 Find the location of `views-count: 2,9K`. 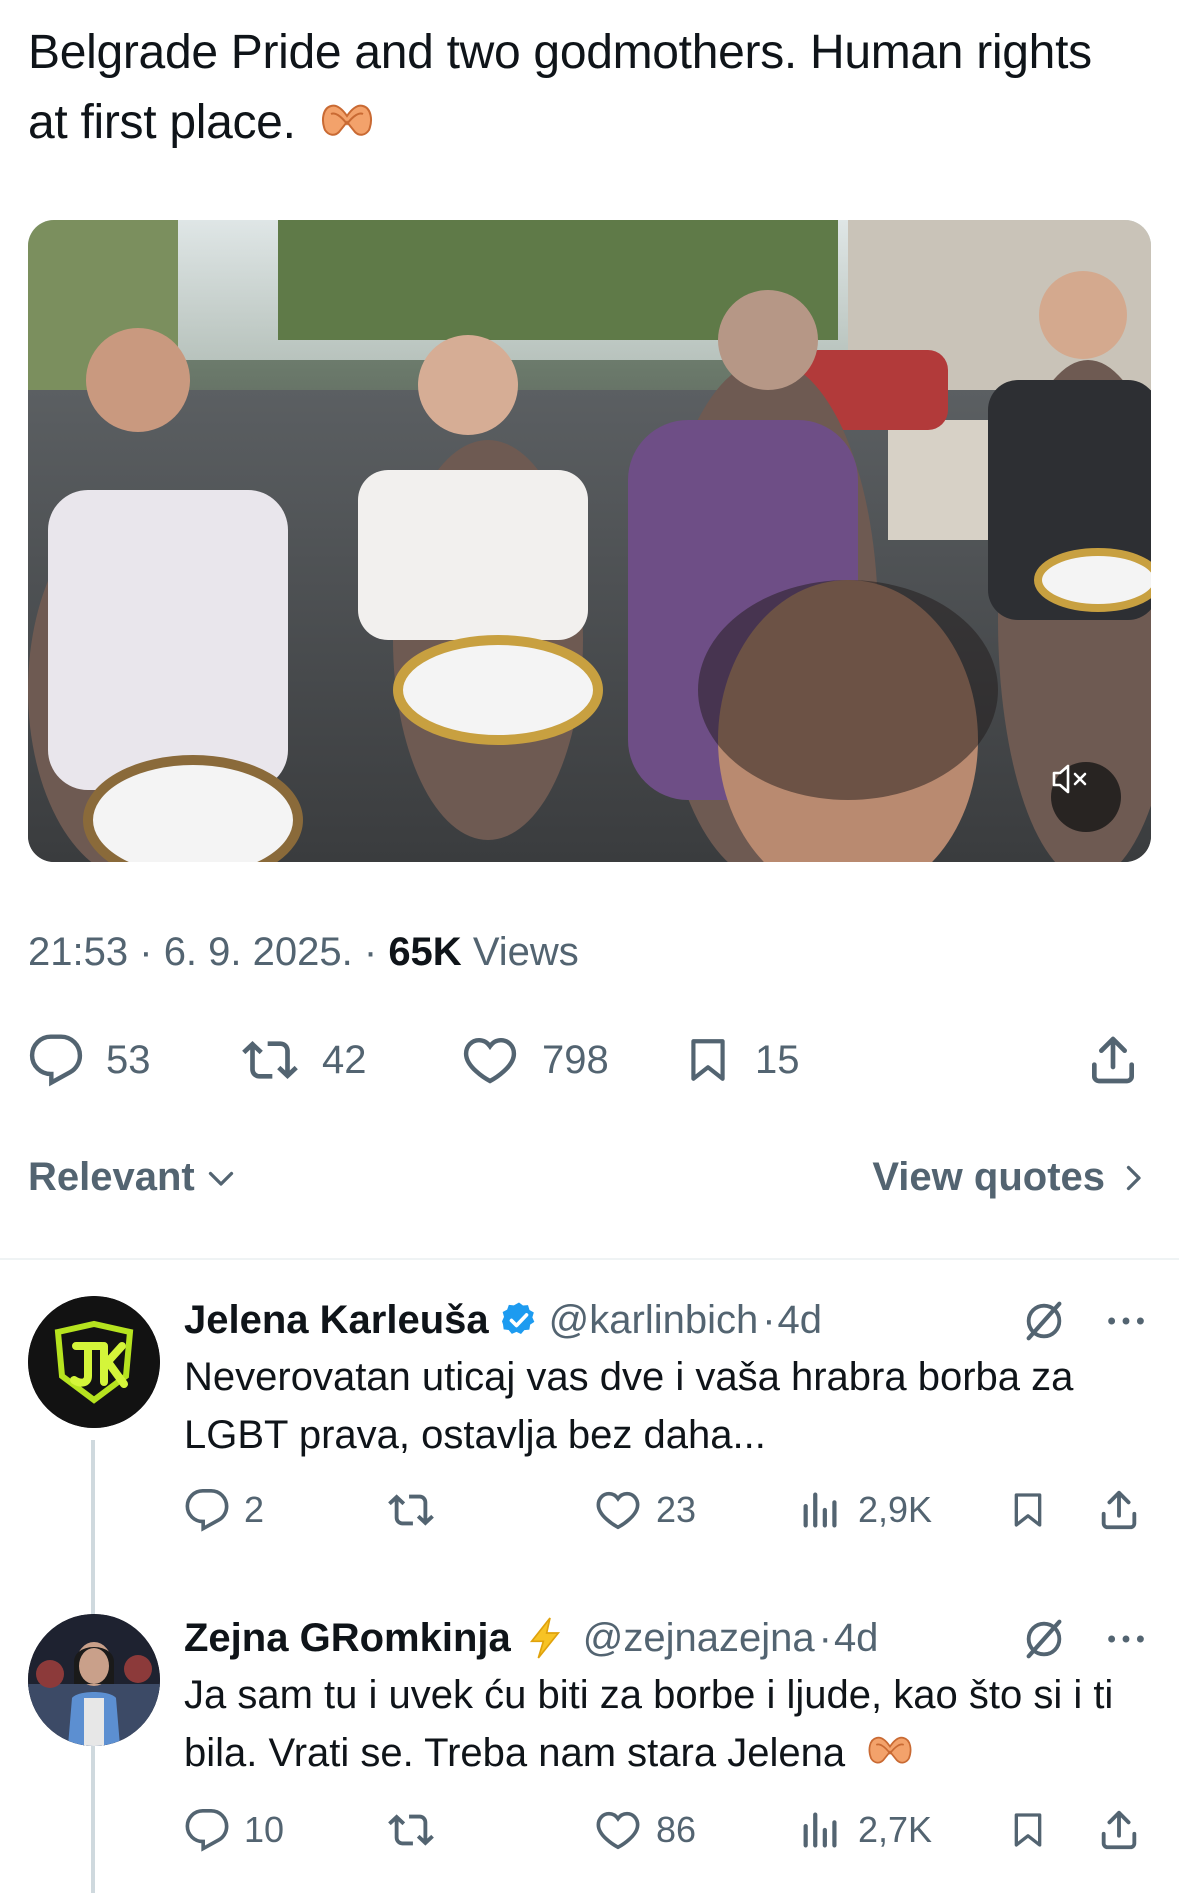

views-count: 2,9K is located at coordinates (895, 1509).